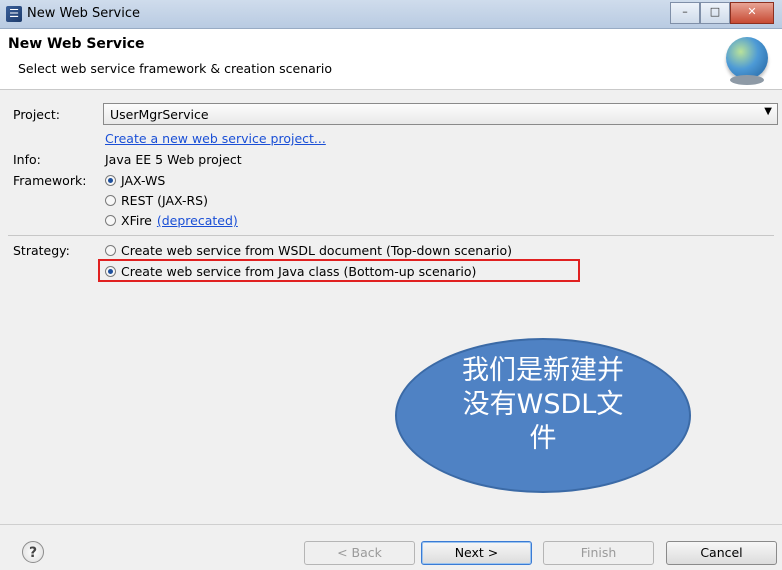 The image size is (782, 570). I want to click on framework-option-jaxws: JAX-WS, so click(135, 180).